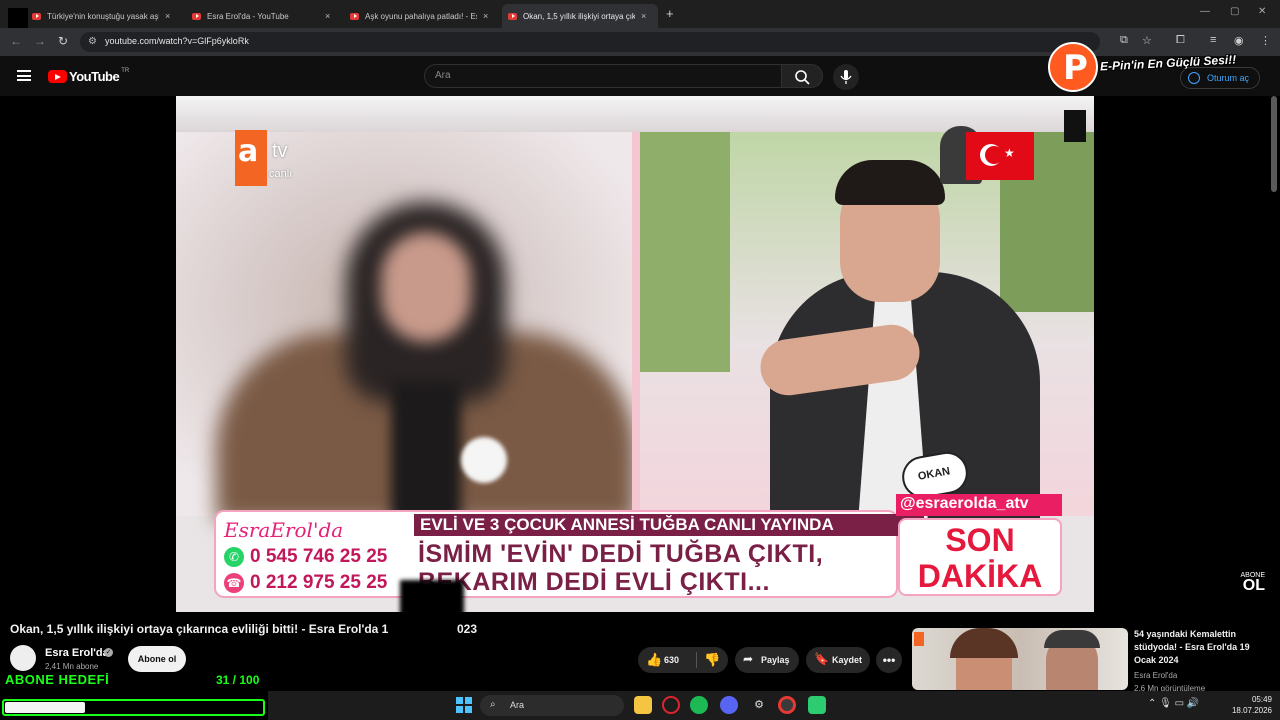 The image size is (1280, 720). Describe the element at coordinates (1124, 40) in the screenshot. I see `cast-icon: ⧉` at that location.